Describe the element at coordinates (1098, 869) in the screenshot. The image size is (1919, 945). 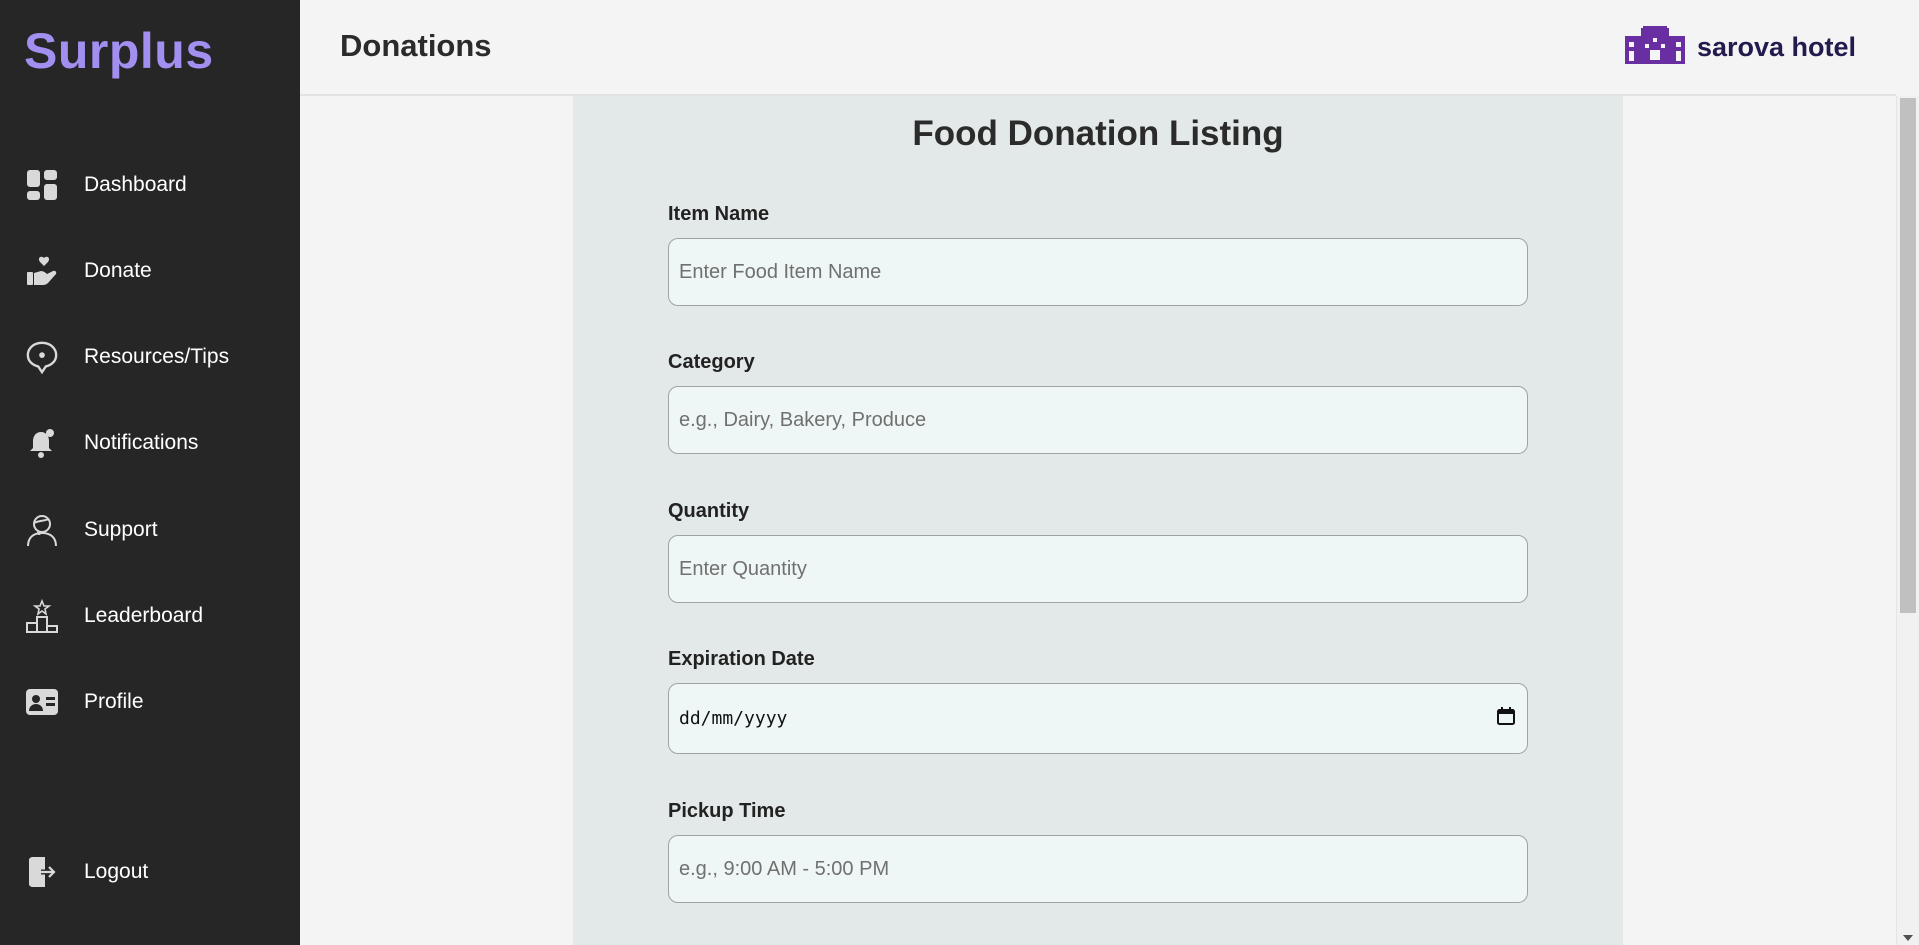
I see `pickup-time-input` at that location.